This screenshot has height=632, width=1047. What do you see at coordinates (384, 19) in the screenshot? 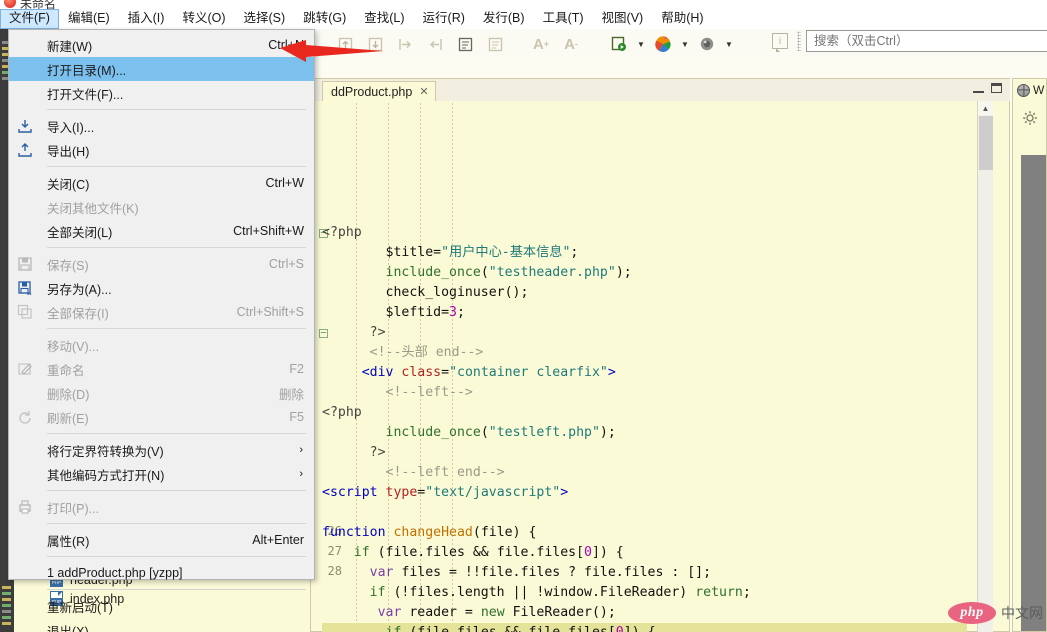
I see `menu-item-find: 查找(L)` at bounding box center [384, 19].